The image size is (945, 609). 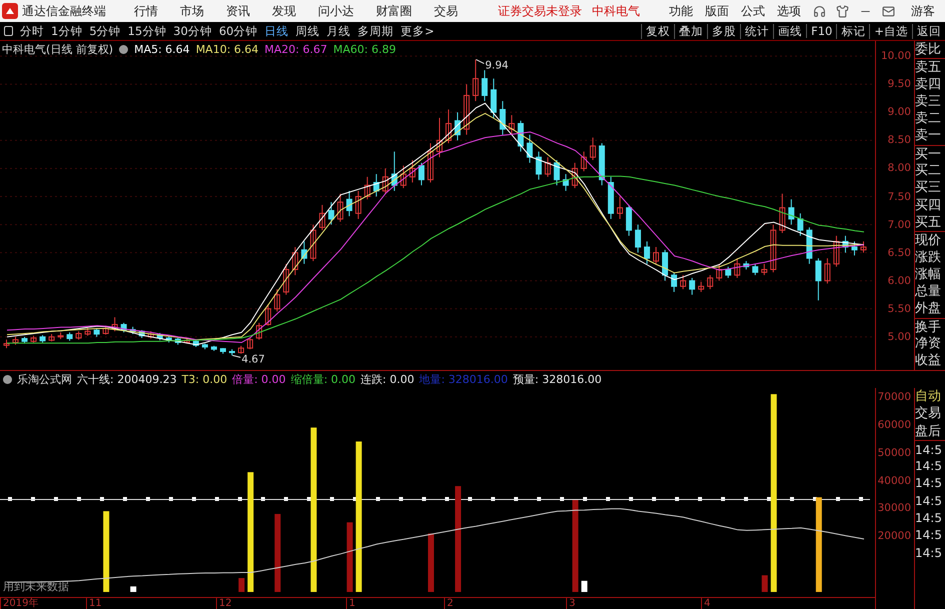 I want to click on date-axis-label: 11, so click(x=94, y=603).